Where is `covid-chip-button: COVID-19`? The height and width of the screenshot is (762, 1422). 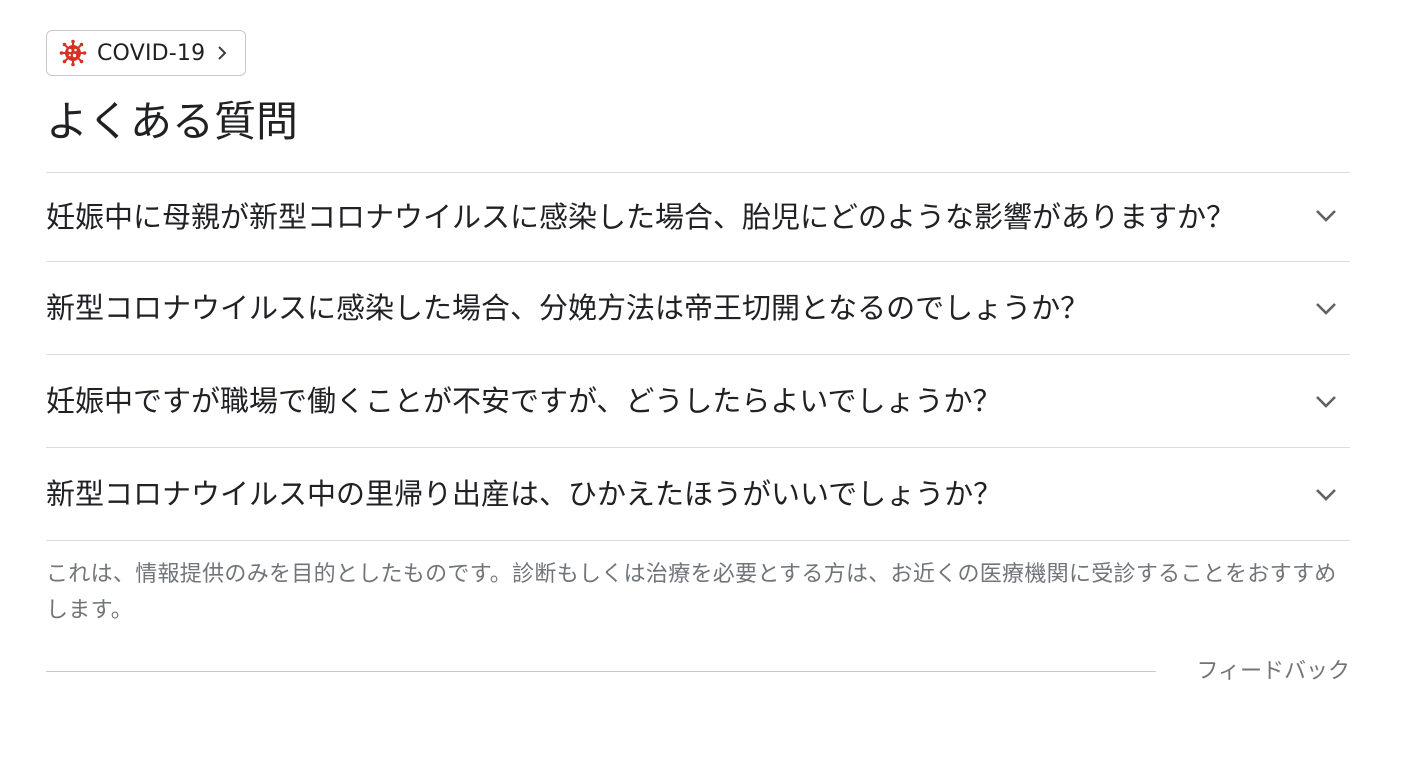 covid-chip-button: COVID-19 is located at coordinates (146, 53).